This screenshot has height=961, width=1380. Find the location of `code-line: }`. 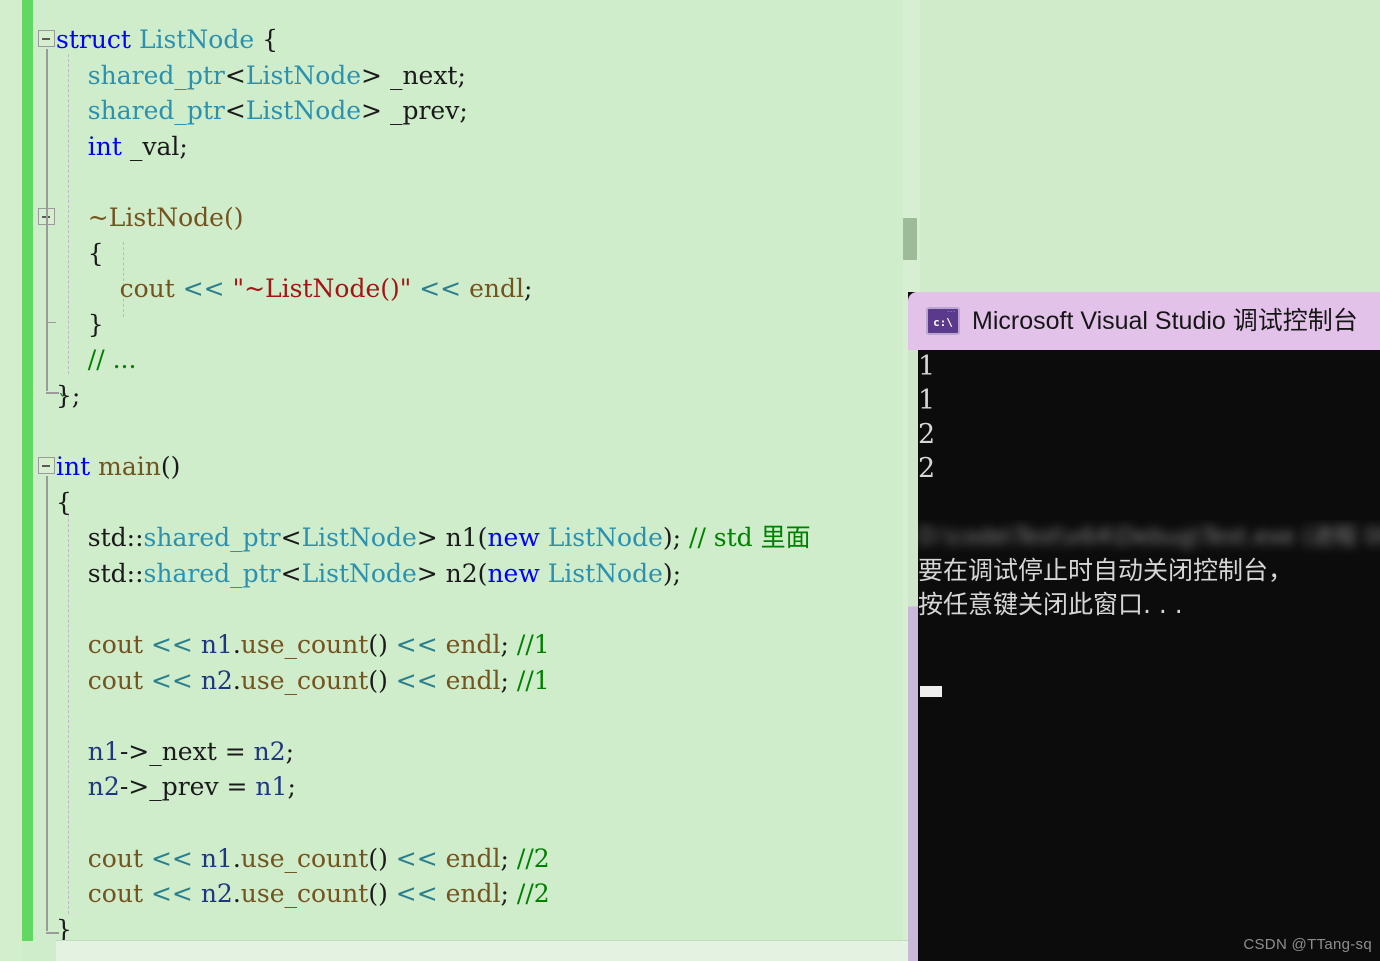

code-line: } is located at coordinates (488, 325).